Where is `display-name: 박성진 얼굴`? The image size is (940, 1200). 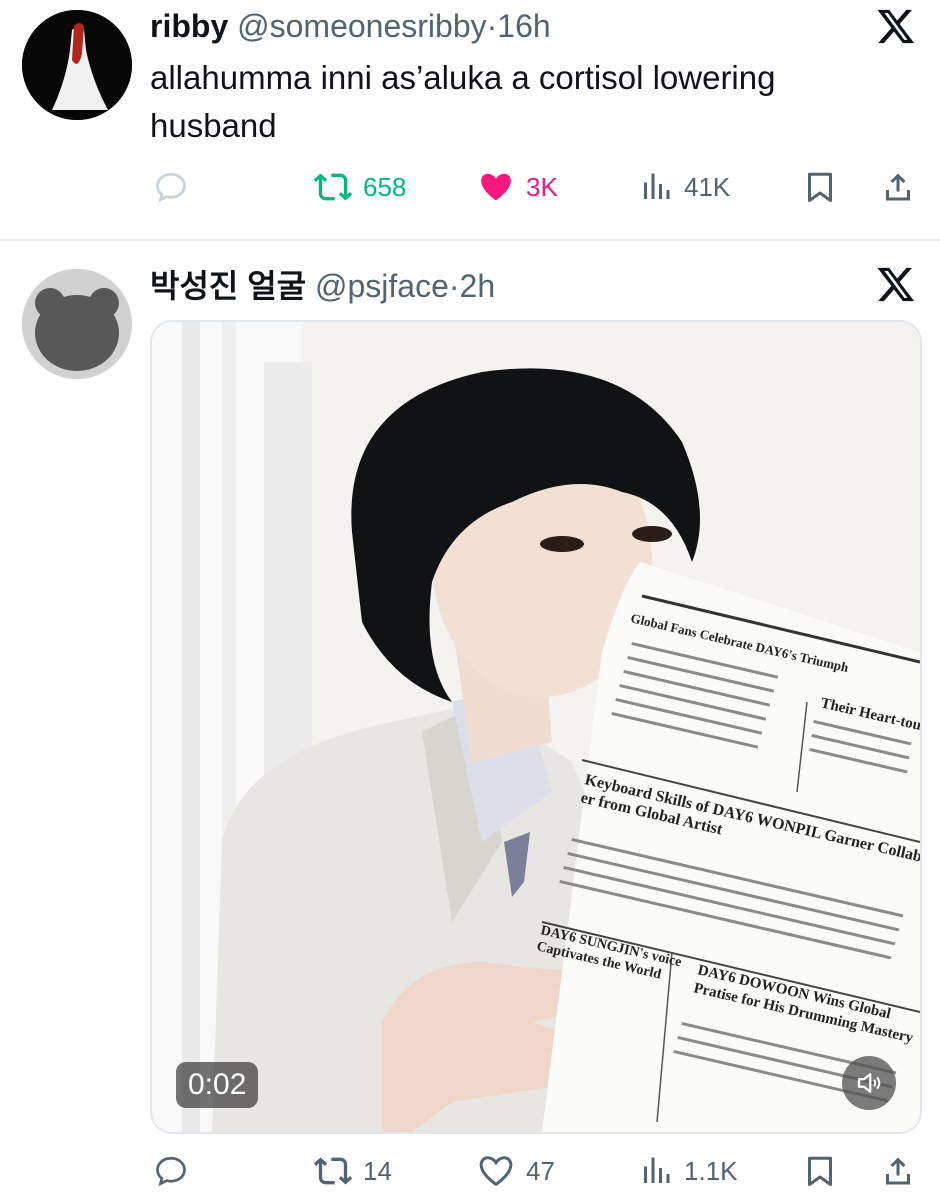
display-name: 박성진 얼굴 is located at coordinates (228, 286).